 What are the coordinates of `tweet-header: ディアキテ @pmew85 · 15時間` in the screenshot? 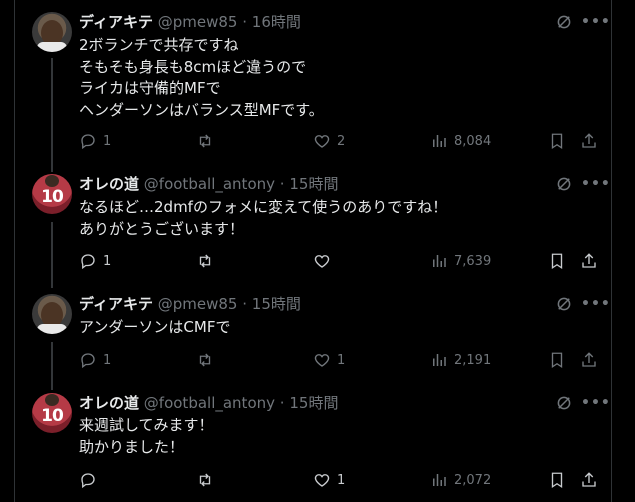 It's located at (190, 304).